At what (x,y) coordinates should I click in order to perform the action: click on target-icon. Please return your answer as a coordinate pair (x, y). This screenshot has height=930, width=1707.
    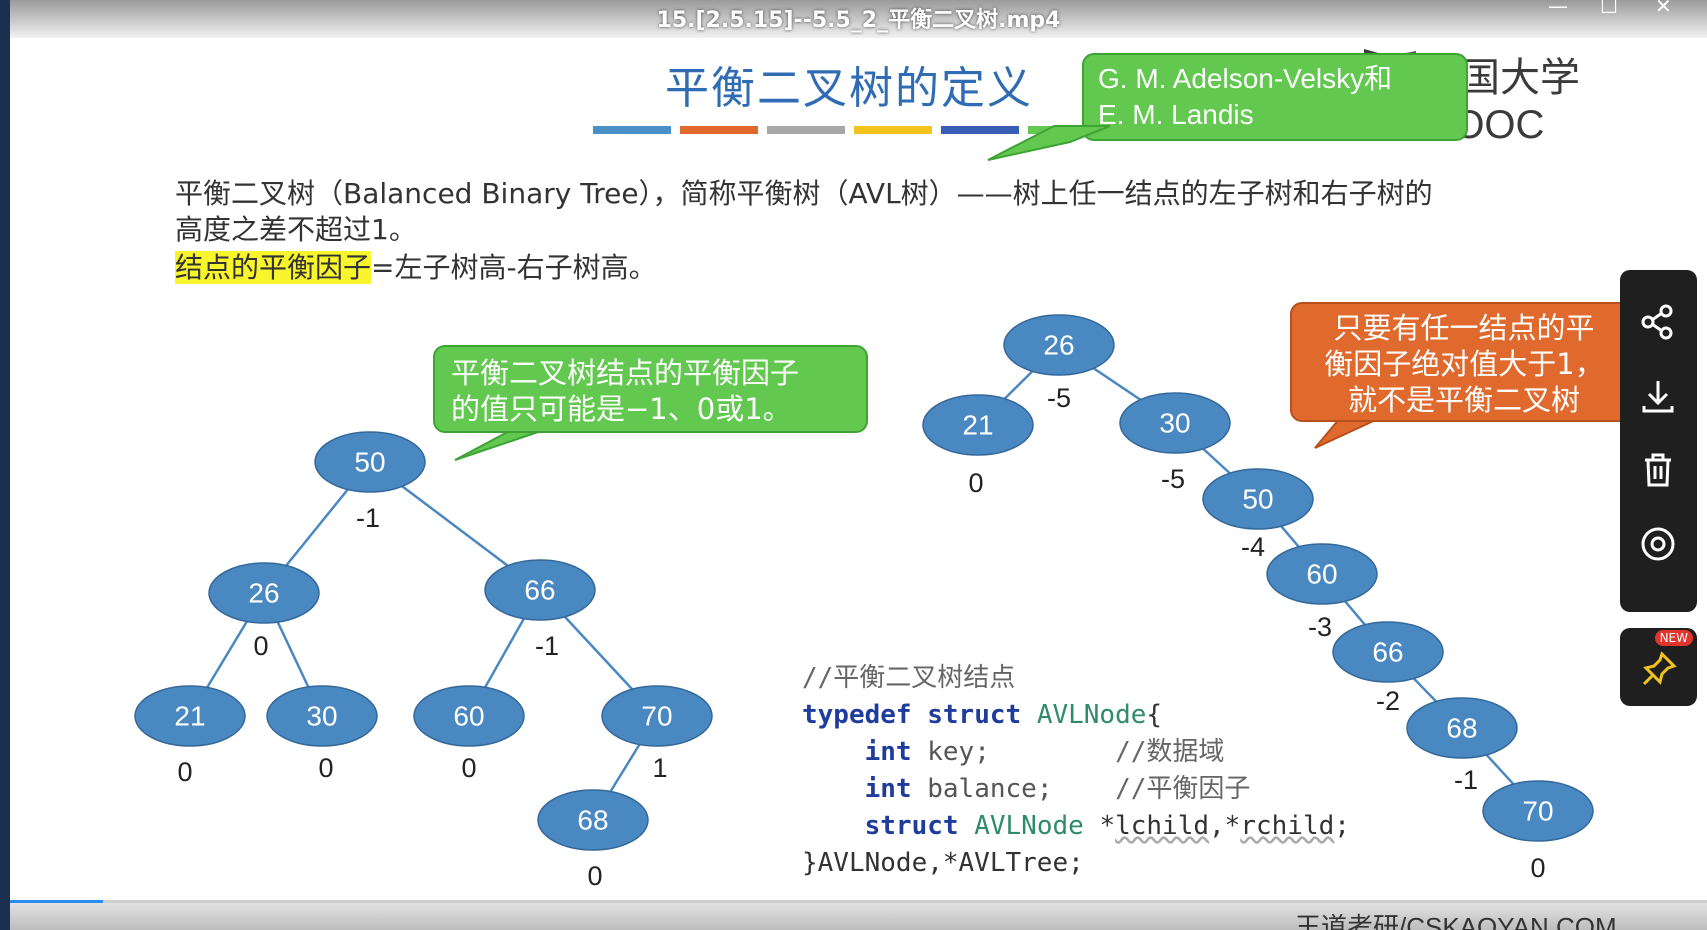
    Looking at the image, I should click on (1658, 544).